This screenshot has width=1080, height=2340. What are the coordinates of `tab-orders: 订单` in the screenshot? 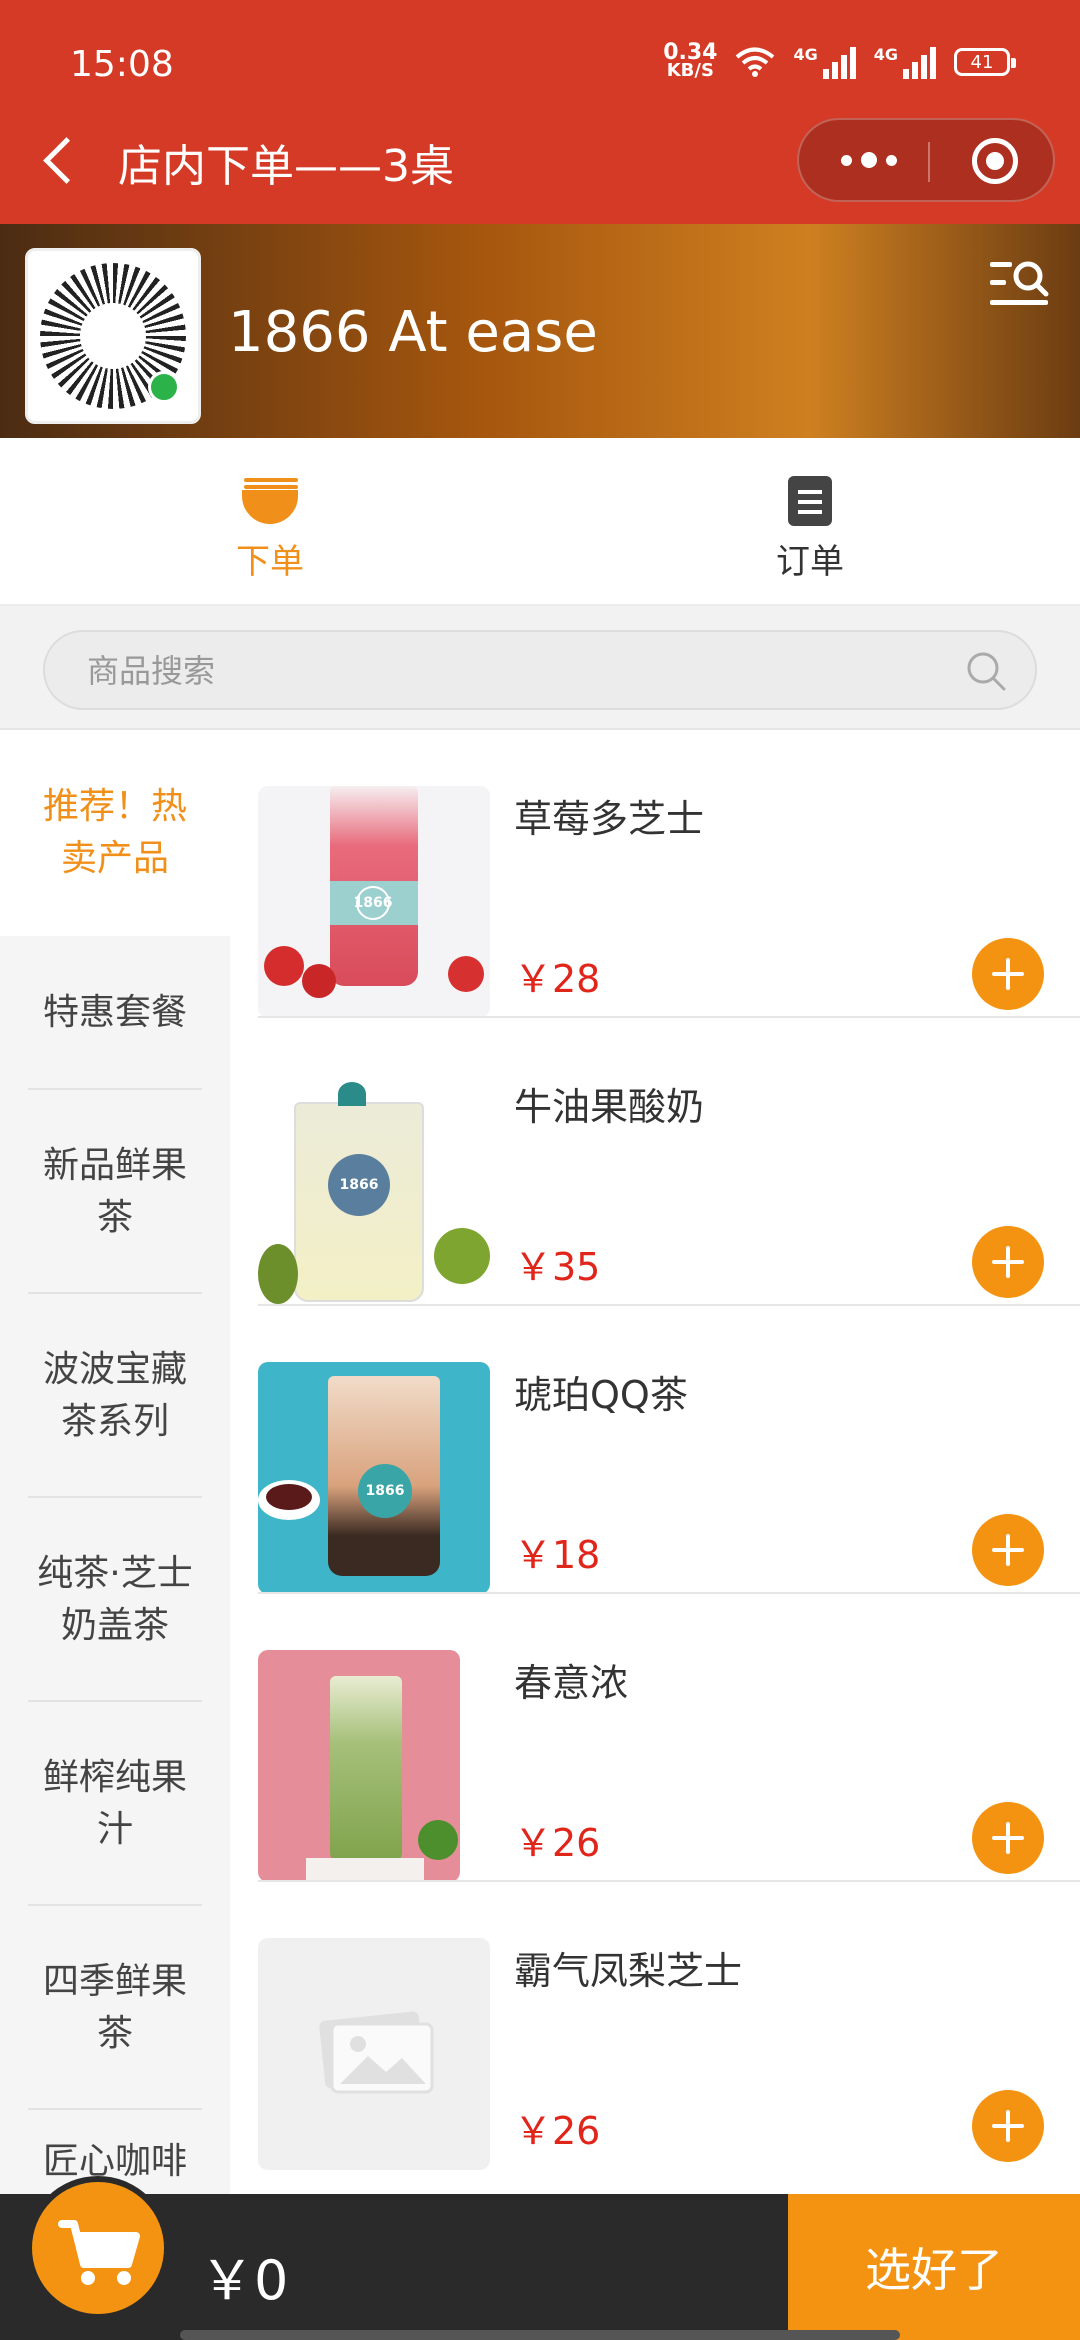 It's located at (810, 529).